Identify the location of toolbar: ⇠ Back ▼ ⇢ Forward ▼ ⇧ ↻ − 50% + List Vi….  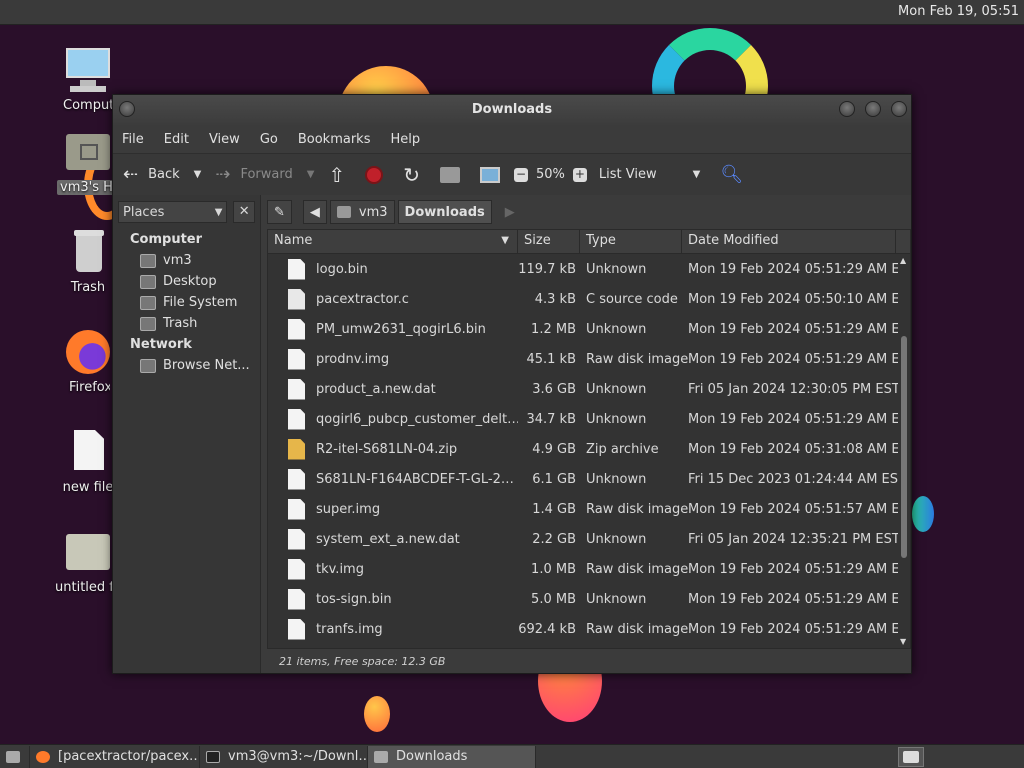
(512, 174).